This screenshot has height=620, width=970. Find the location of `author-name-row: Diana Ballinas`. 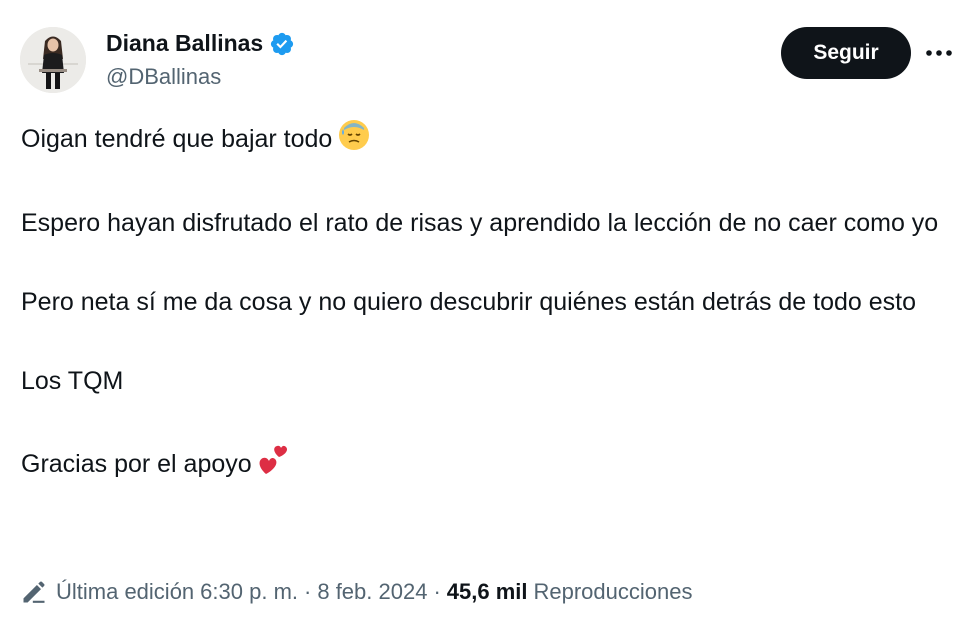

author-name-row: Diana Ballinas is located at coordinates (200, 43).